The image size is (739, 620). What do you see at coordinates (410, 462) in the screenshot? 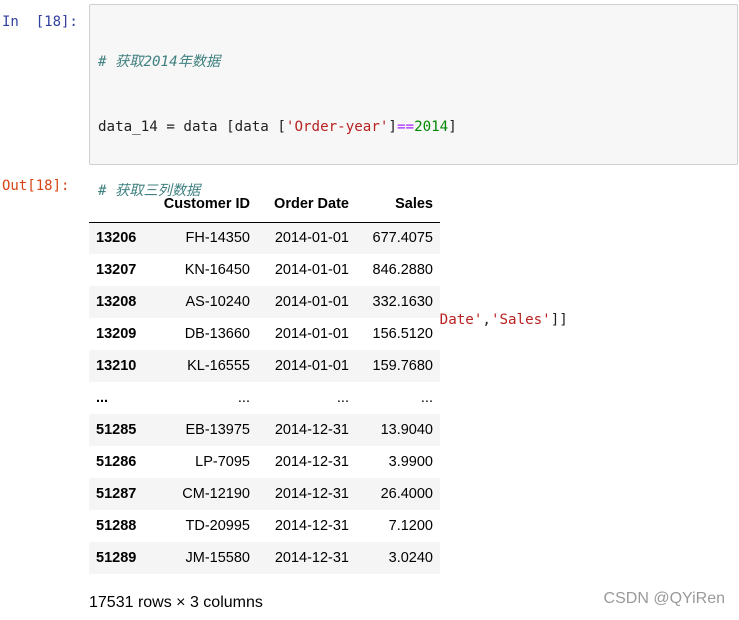
I see `cell-sales: 3.9900` at bounding box center [410, 462].